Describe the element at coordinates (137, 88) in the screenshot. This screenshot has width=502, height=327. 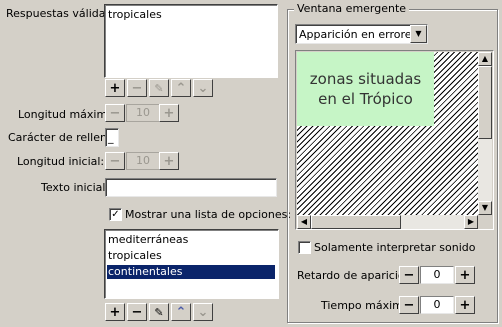
I see `remove-answer-button: −` at that location.